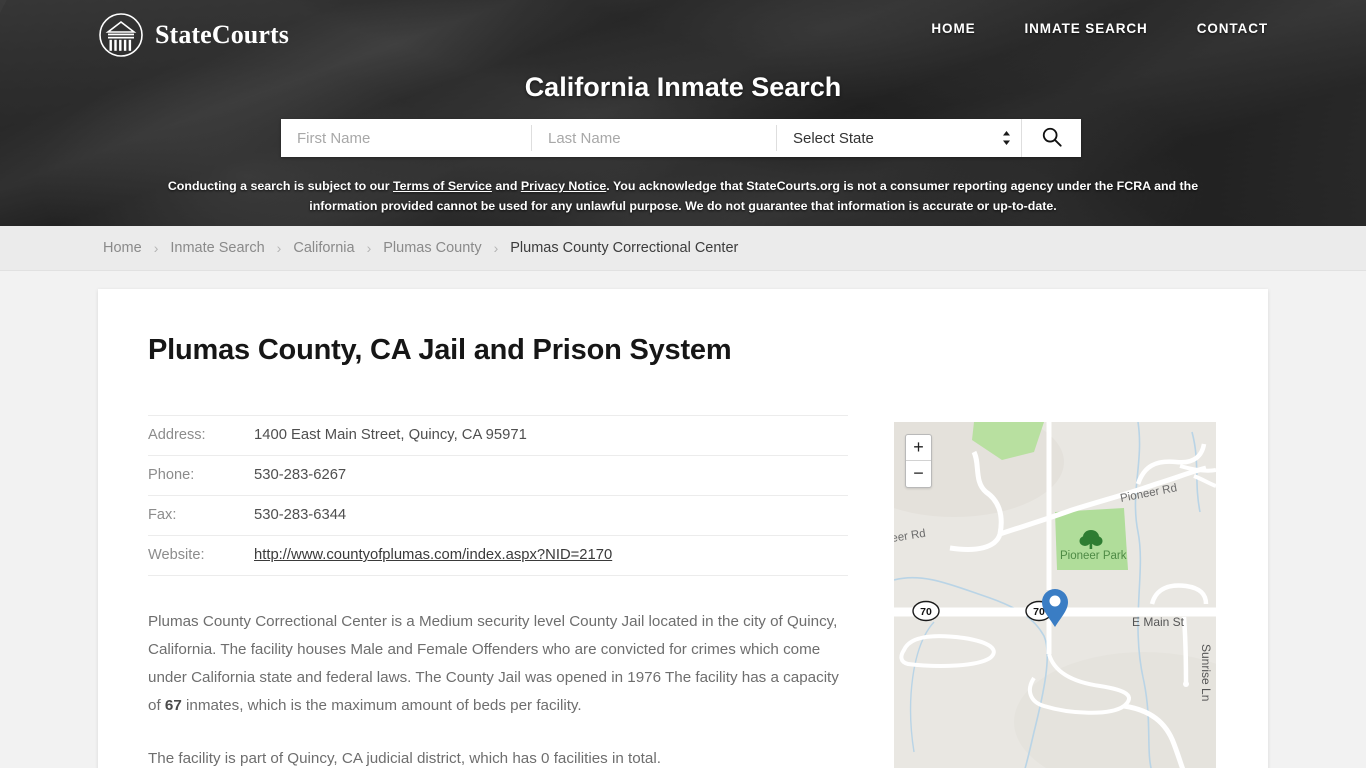 This screenshot has width=1366, height=768. I want to click on phone-value: 530-283-6267, so click(300, 475).